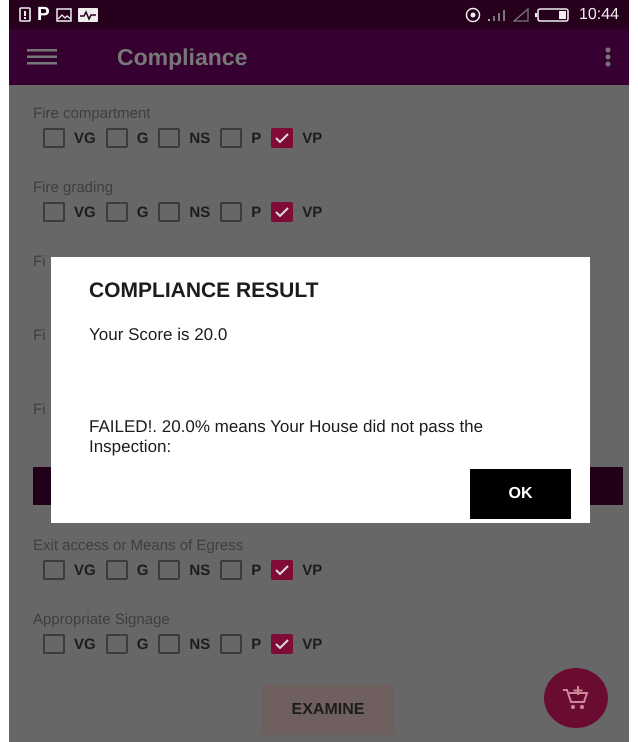  What do you see at coordinates (496, 15) in the screenshot?
I see `signal-icon` at bounding box center [496, 15].